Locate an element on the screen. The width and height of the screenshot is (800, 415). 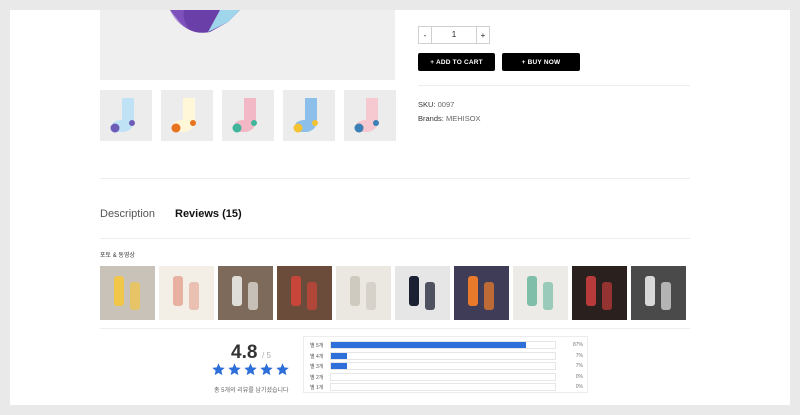
thumbnail-sock-teal-pink is located at coordinates (248, 115).